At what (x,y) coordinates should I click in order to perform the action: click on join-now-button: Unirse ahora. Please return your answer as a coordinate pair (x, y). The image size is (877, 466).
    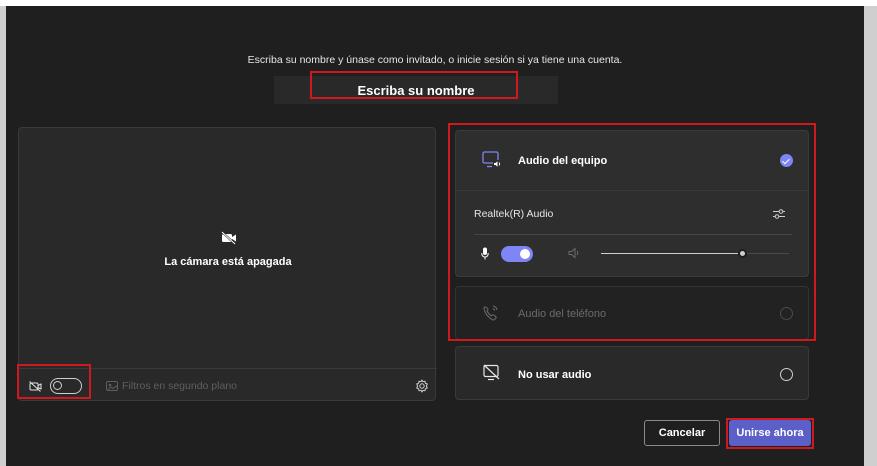
    Looking at the image, I should click on (770, 433).